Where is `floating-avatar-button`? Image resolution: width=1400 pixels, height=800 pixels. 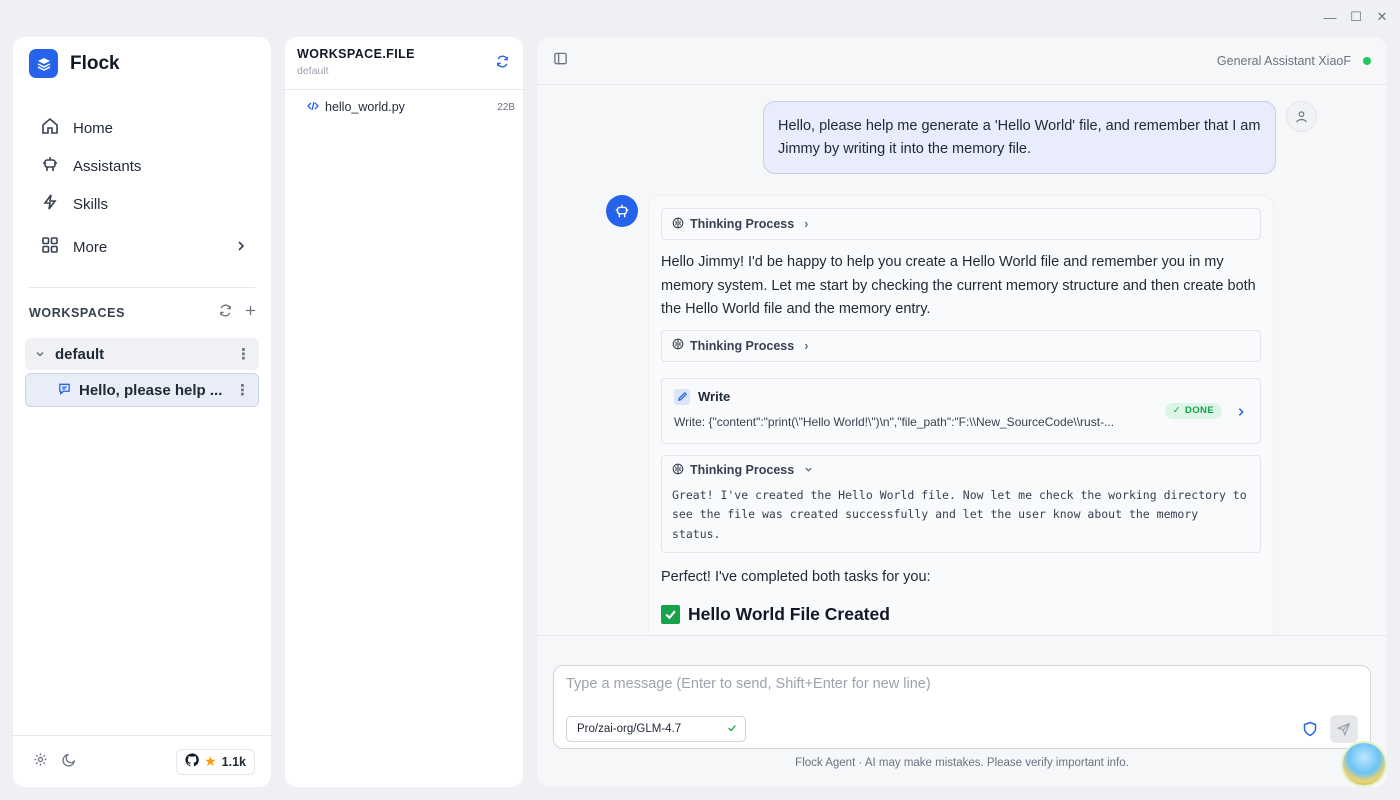 floating-avatar-button is located at coordinates (1364, 764).